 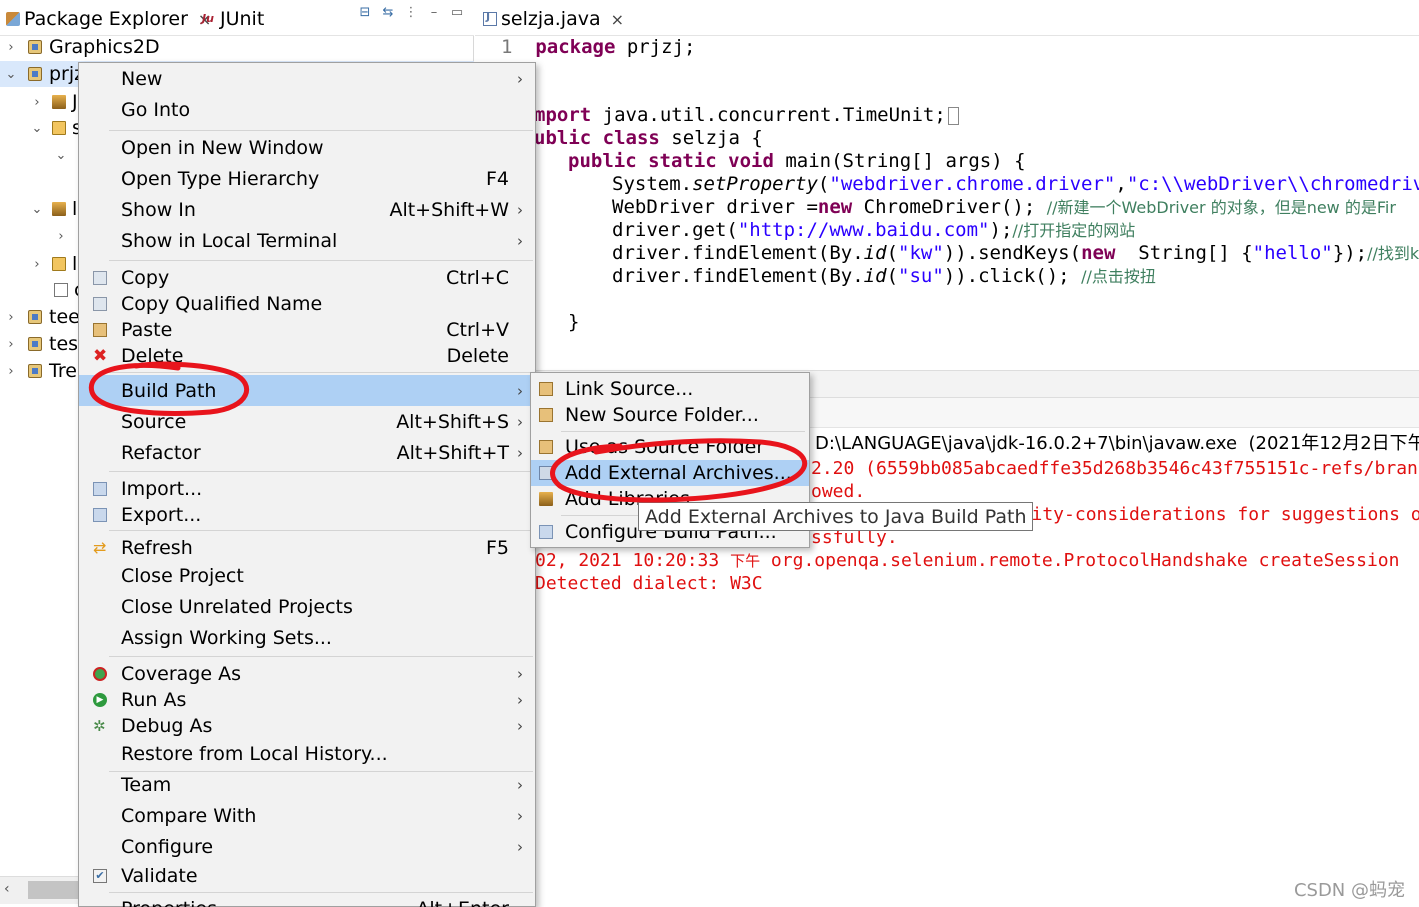 I want to click on menu-item-compare-with: Compare With ›, so click(x=307, y=816).